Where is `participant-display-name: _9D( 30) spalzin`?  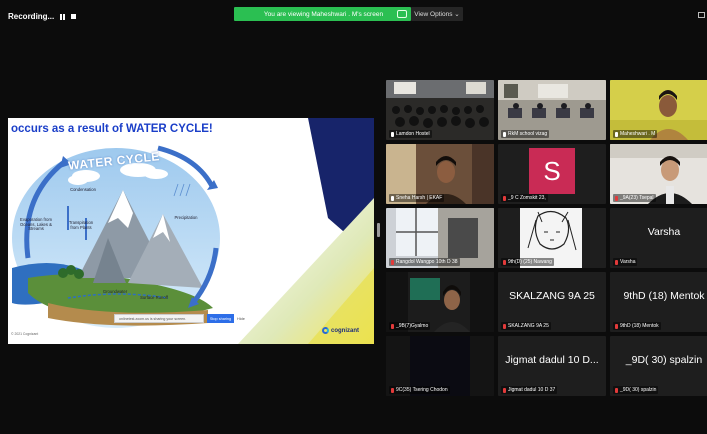 participant-display-name: _9D( 30) spalzin is located at coordinates (664, 360).